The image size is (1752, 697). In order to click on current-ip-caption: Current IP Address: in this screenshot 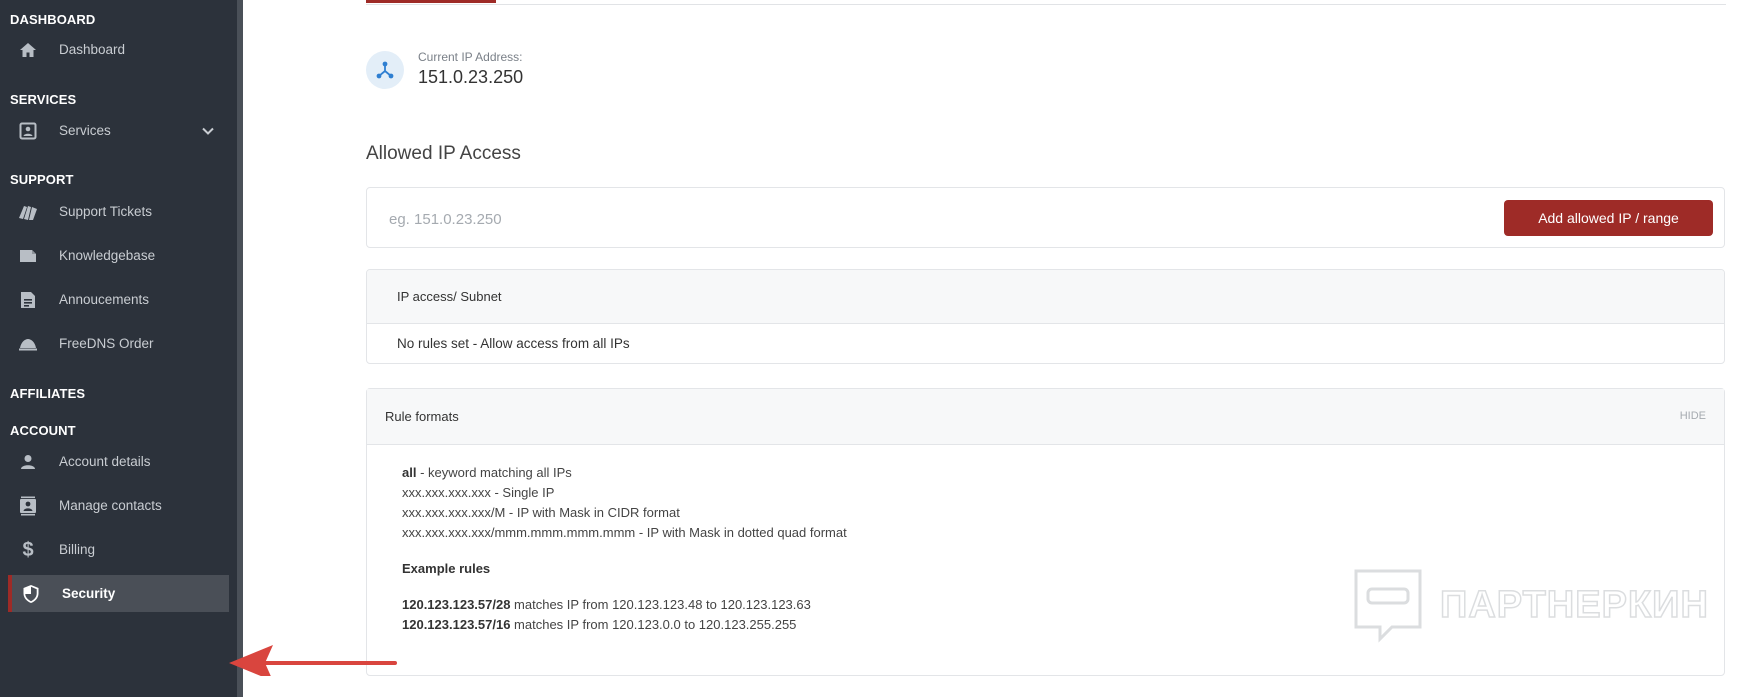, I will do `click(470, 57)`.